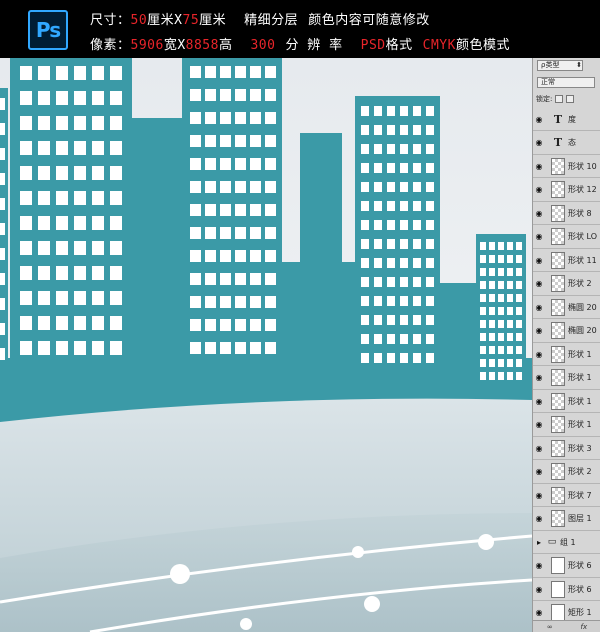 The width and height of the screenshot is (600, 632). Describe the element at coordinates (566, 448) in the screenshot. I see `layer-row: ◉ 形状 3` at that location.